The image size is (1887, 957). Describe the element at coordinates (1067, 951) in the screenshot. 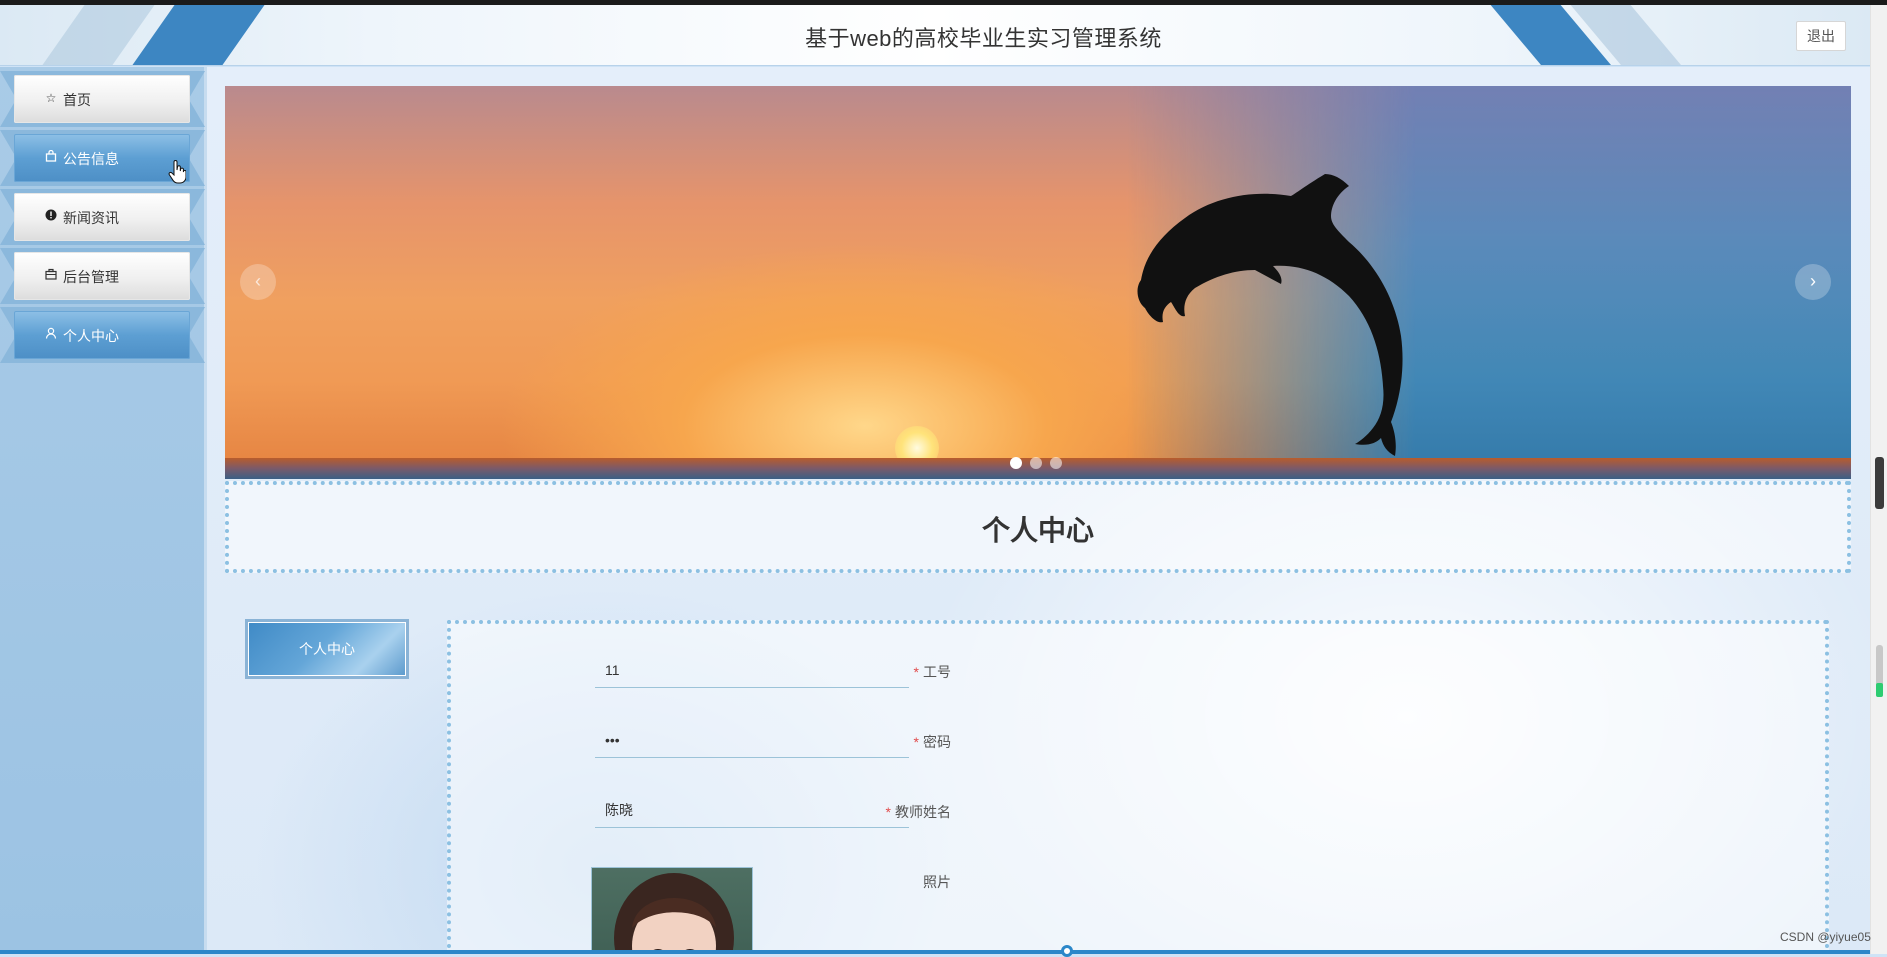

I see `progress-knob` at that location.